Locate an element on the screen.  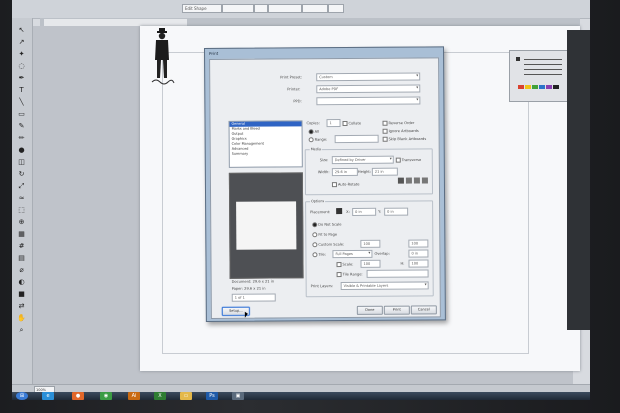
height-input: 21 in is located at coordinates (384, 171).